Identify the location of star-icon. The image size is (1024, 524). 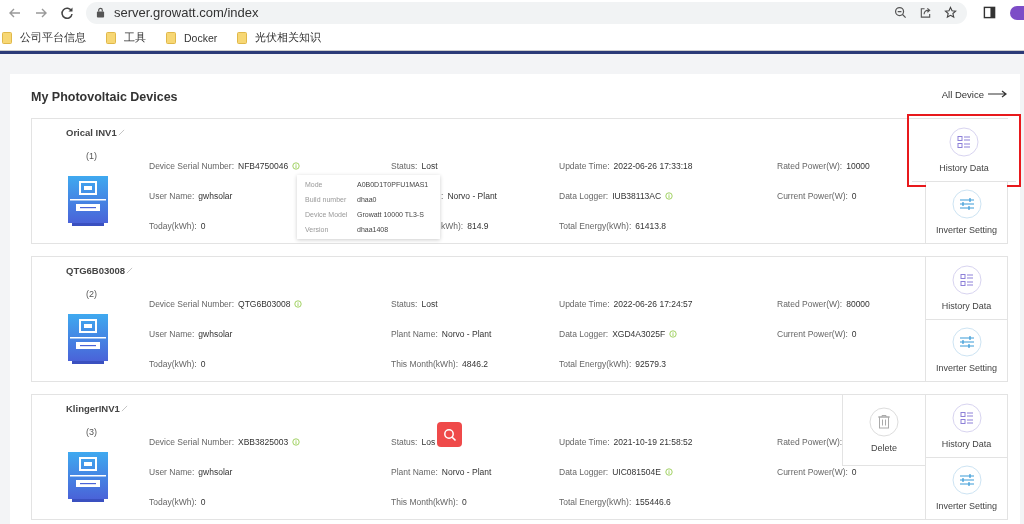
(950, 12).